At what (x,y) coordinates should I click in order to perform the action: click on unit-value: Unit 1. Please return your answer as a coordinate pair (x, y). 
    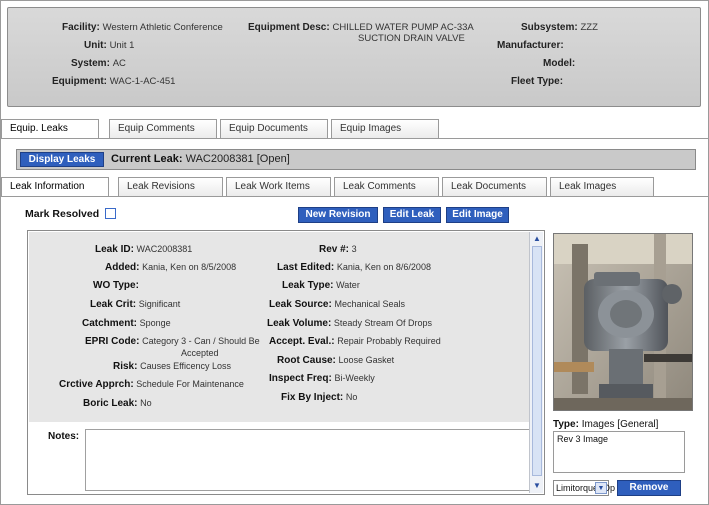
    Looking at the image, I should click on (122, 45).